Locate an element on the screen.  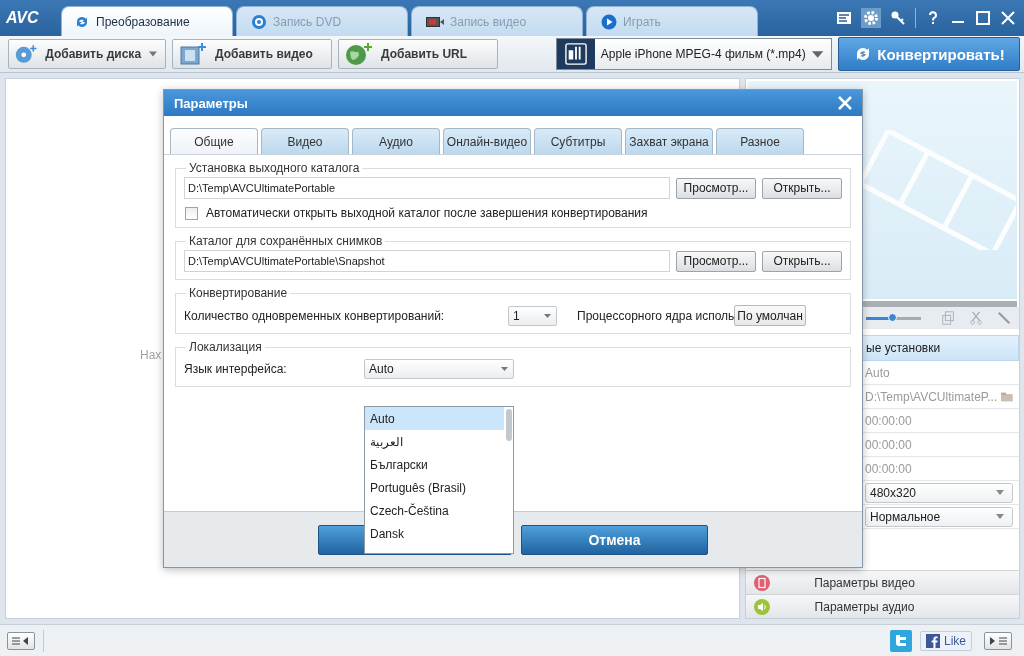
language-option: Български is located at coordinates (434, 464).